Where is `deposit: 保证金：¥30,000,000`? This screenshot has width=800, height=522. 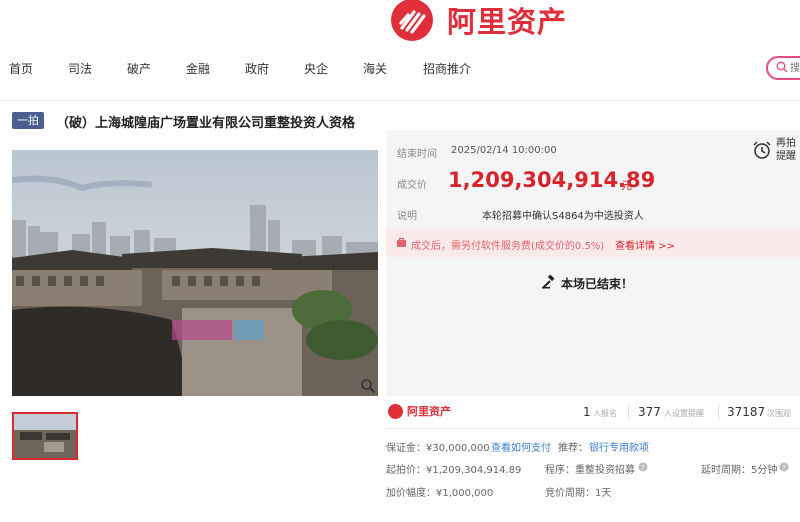
deposit: 保证金：¥30,000,000 is located at coordinates (438, 448).